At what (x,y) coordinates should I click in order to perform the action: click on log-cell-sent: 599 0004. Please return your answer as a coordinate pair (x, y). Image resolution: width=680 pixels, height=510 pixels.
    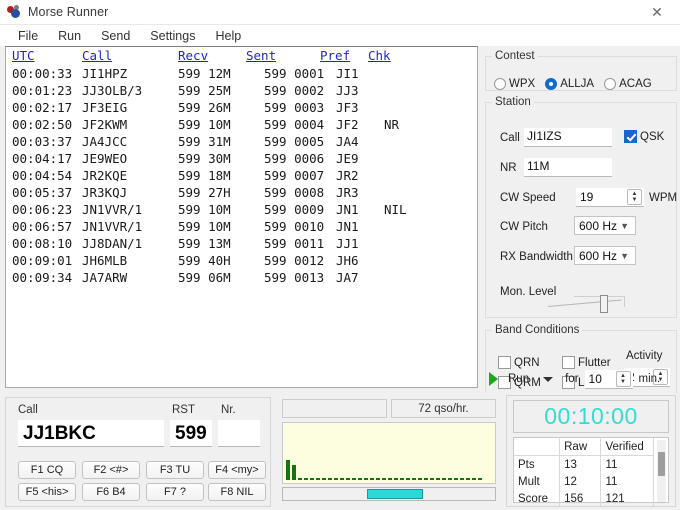
    Looking at the image, I should click on (294, 124).